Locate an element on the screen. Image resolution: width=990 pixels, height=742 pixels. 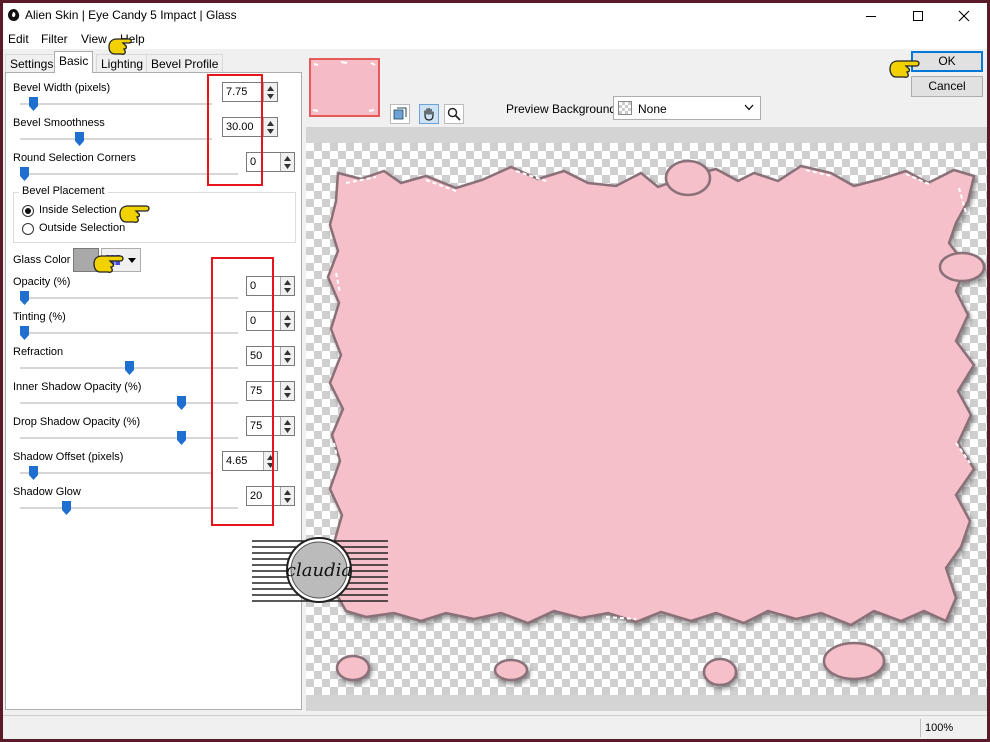
preview-background-label: Preview Background: is located at coordinates (563, 109).